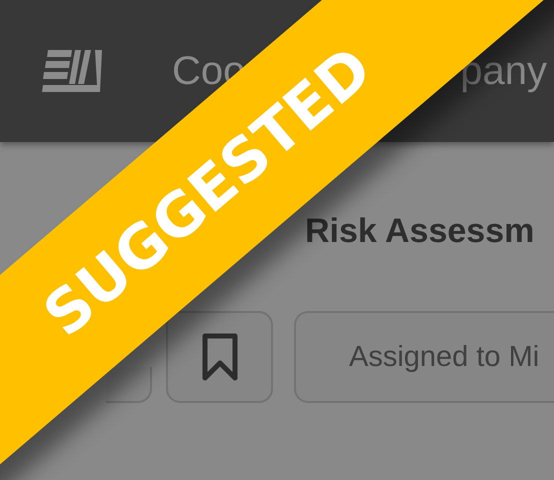  Describe the element at coordinates (220, 357) in the screenshot. I see `bookmark-icon` at that location.